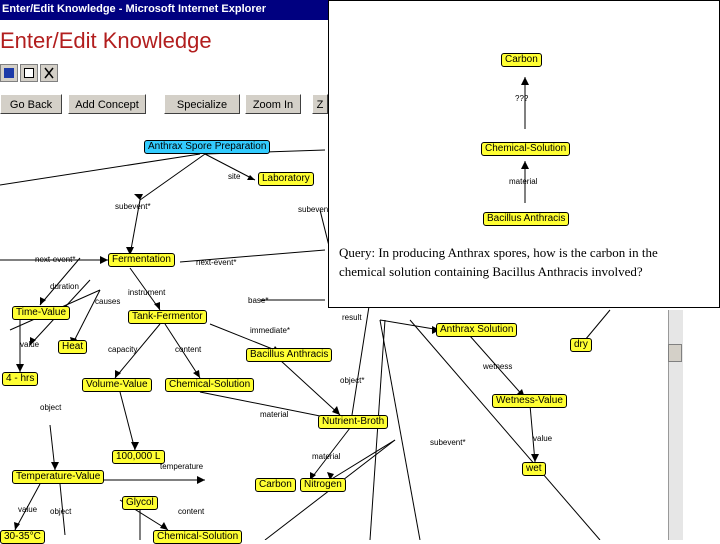 The height and width of the screenshot is (544, 720). I want to click on edge-label-value-2: value, so click(543, 438).